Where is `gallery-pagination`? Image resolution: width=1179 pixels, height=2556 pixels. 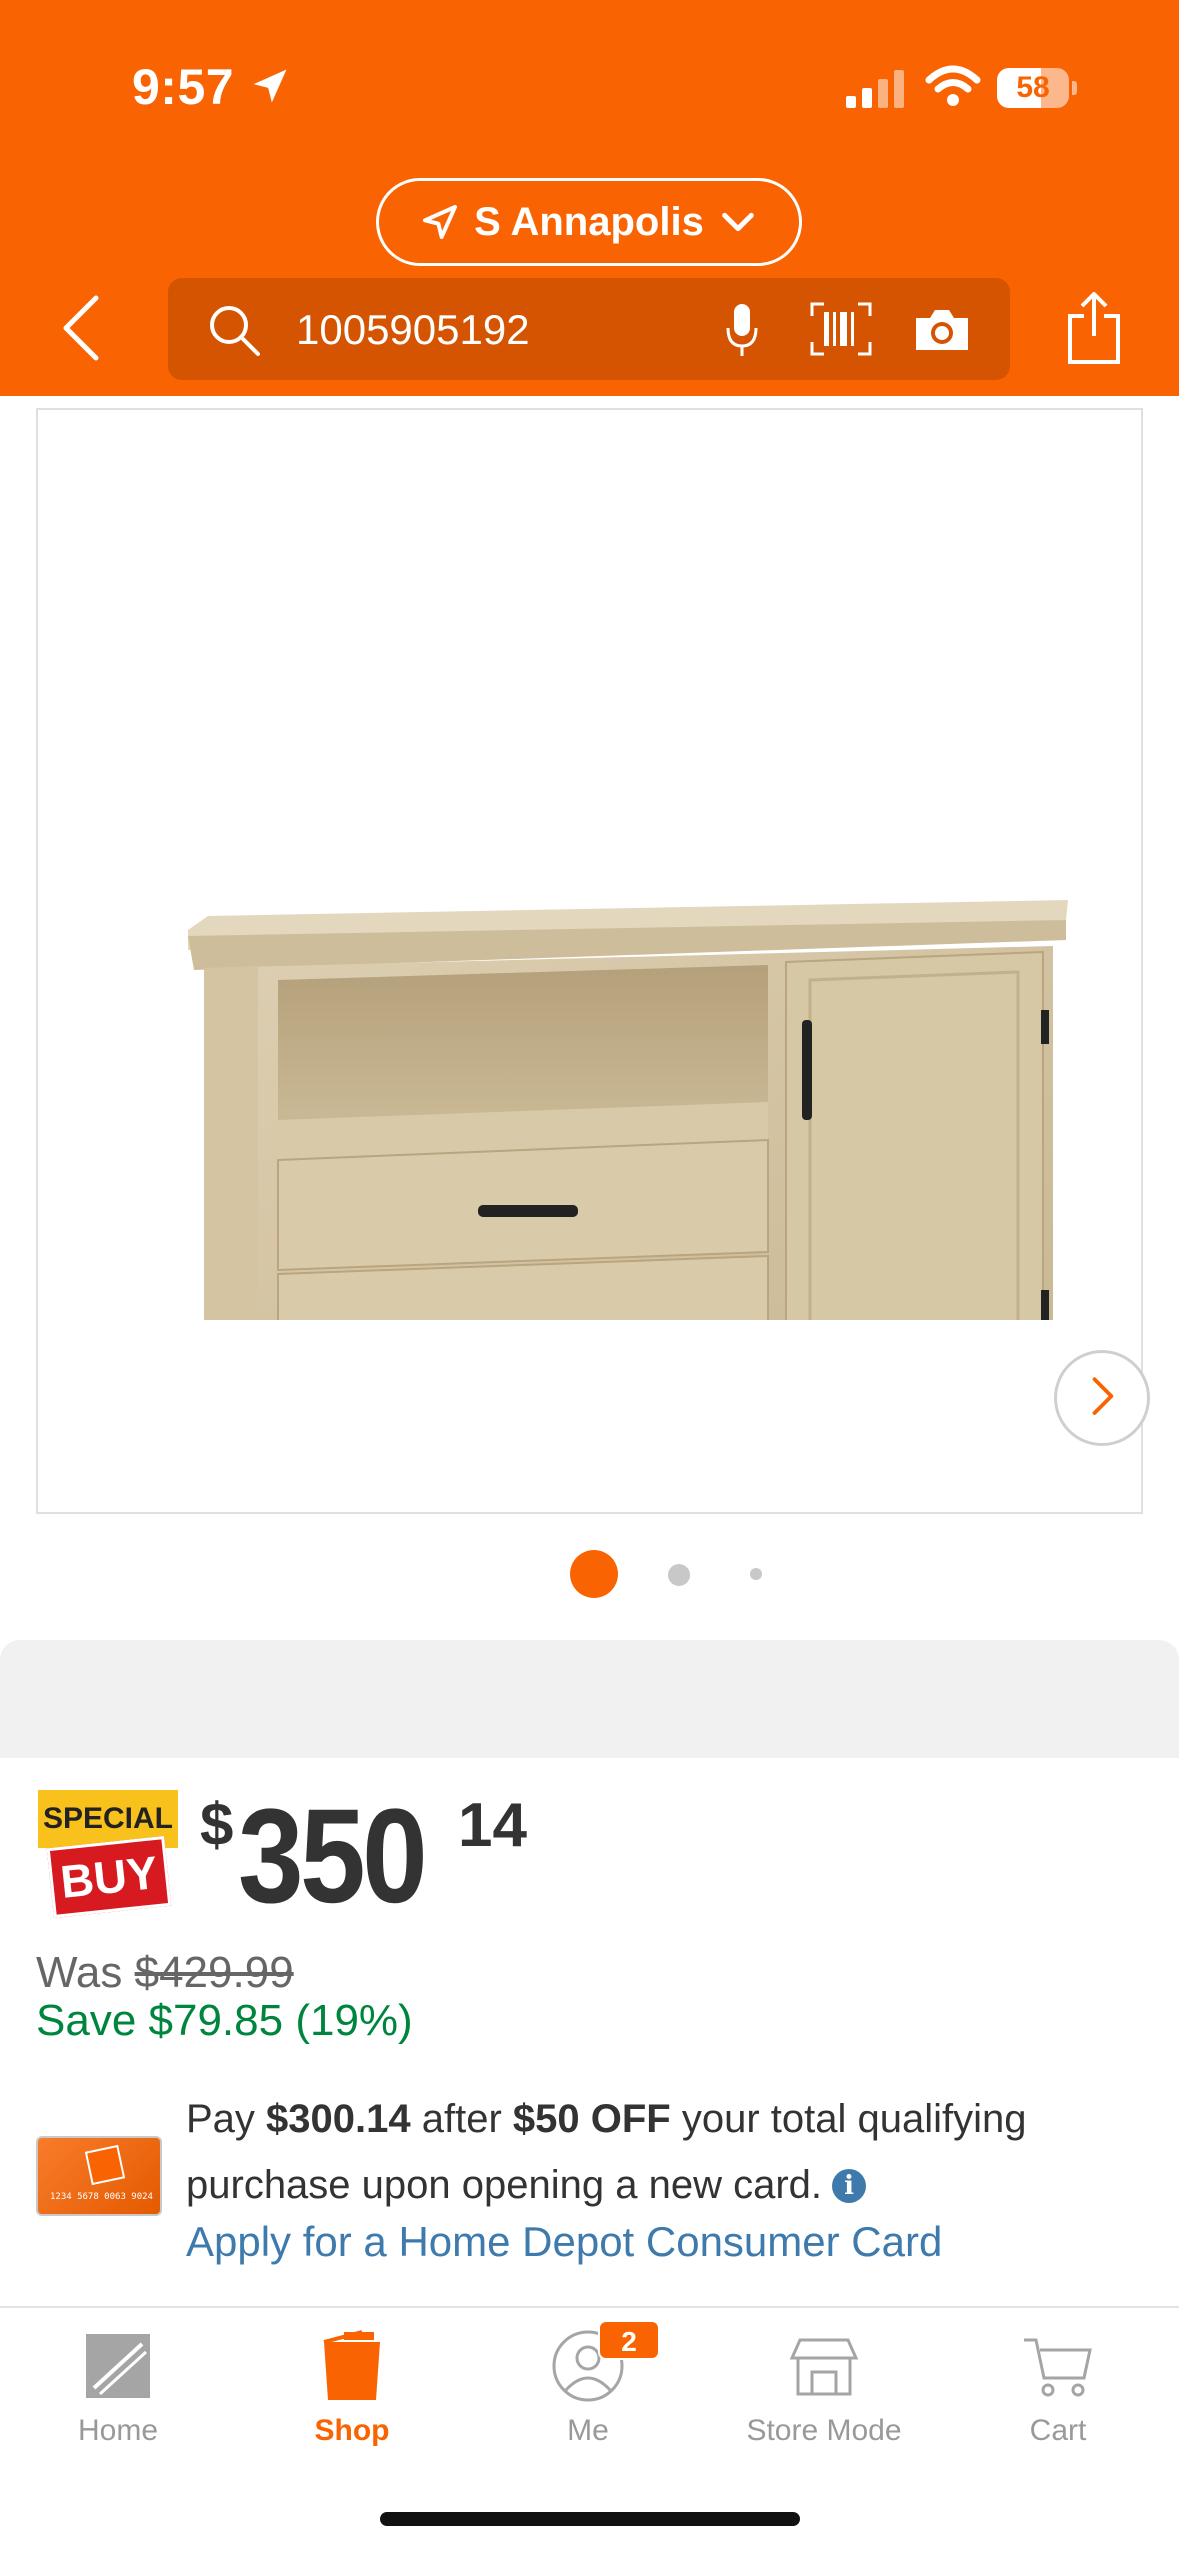
gallery-pagination is located at coordinates (589, 1575).